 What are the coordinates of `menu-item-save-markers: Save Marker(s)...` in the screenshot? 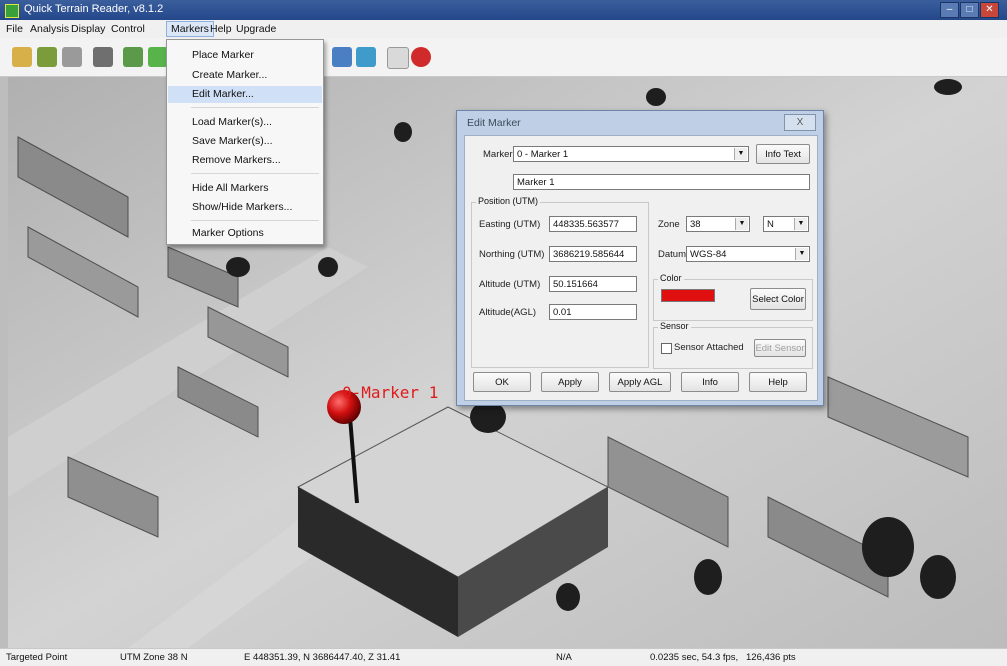 It's located at (245, 141).